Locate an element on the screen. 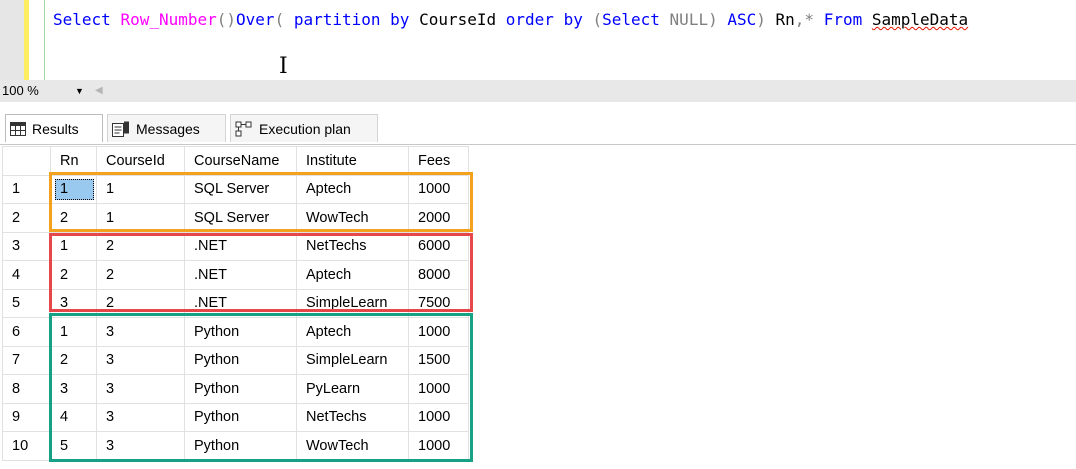 Image resolution: width=1076 pixels, height=469 pixels. query-token: Rn is located at coordinates (785, 19).